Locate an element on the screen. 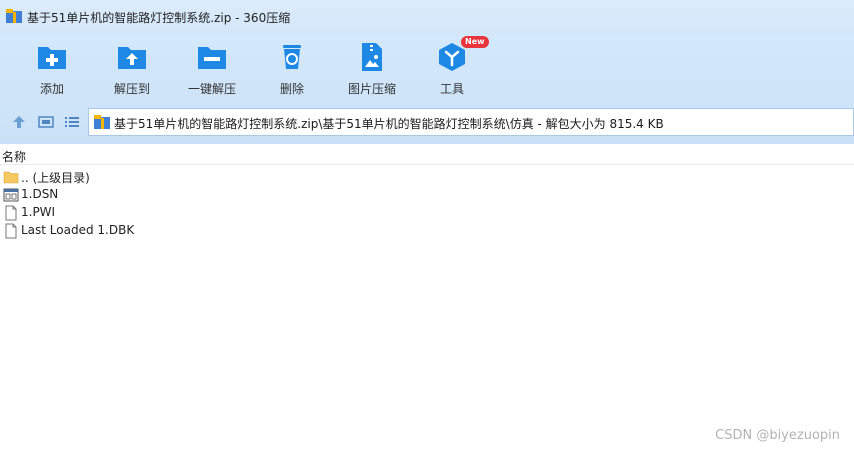  one-click-extract-icon is located at coordinates (212, 58).